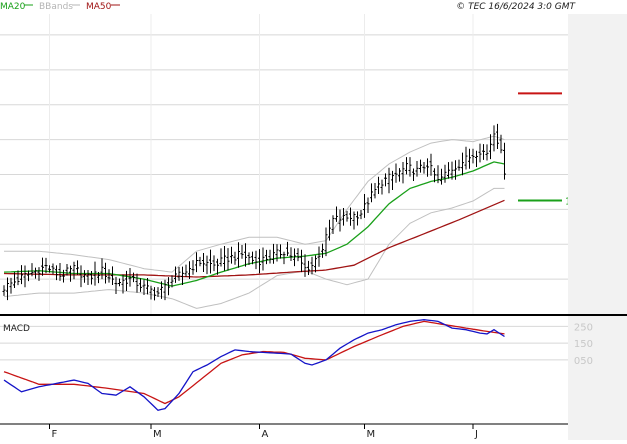 The width and height of the screenshot is (627, 444). Describe the element at coordinates (55, 434) in the screenshot. I see `x-tick-label: F` at that location.